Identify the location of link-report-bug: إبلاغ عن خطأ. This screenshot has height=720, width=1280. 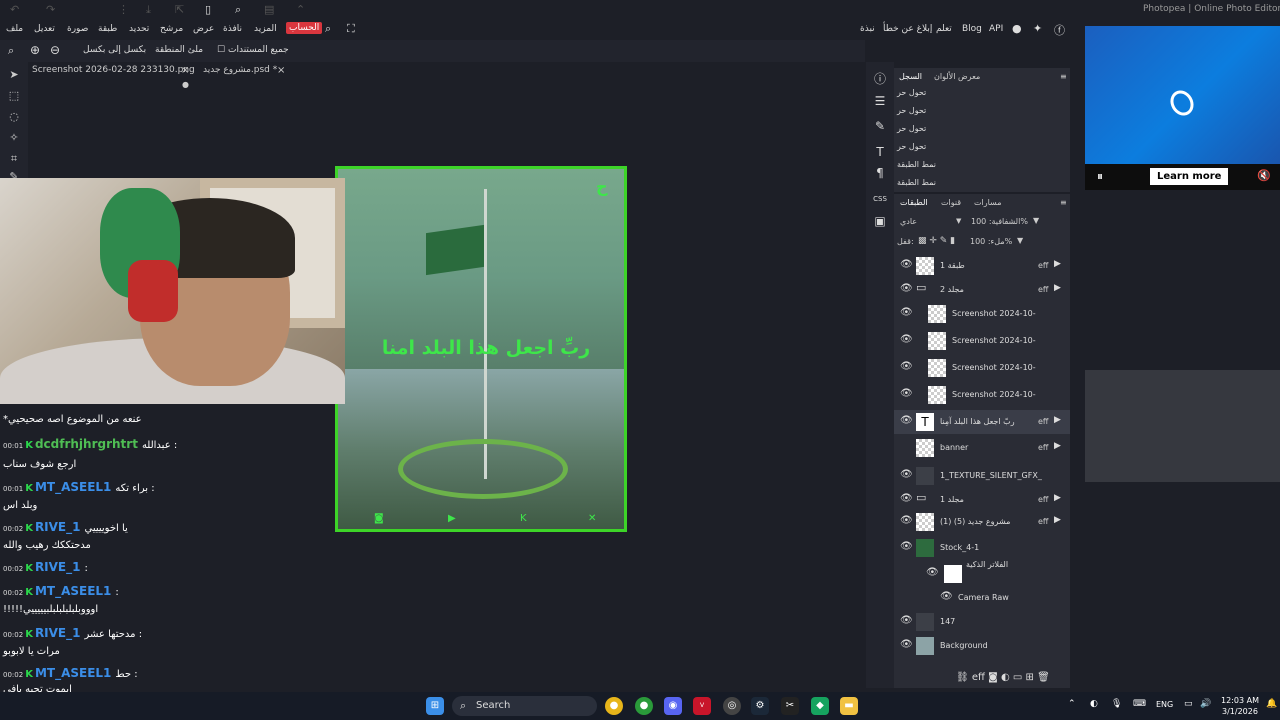
(907, 29).